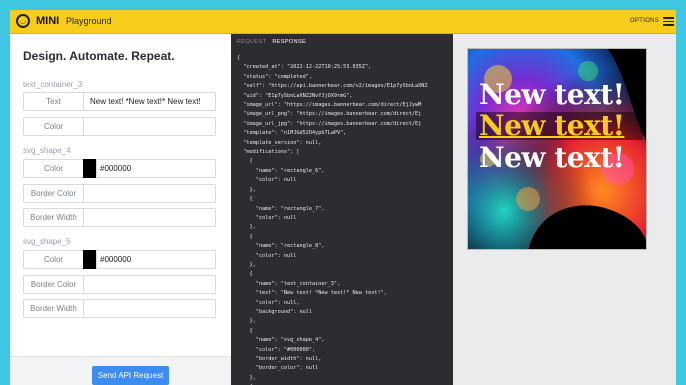 The height and width of the screenshot is (385, 686). I want to click on svg4-color-swatch, so click(89, 168).